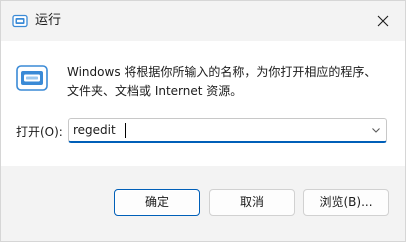  What do you see at coordinates (227, 130) in the screenshot?
I see `open-combobox: regedit` at bounding box center [227, 130].